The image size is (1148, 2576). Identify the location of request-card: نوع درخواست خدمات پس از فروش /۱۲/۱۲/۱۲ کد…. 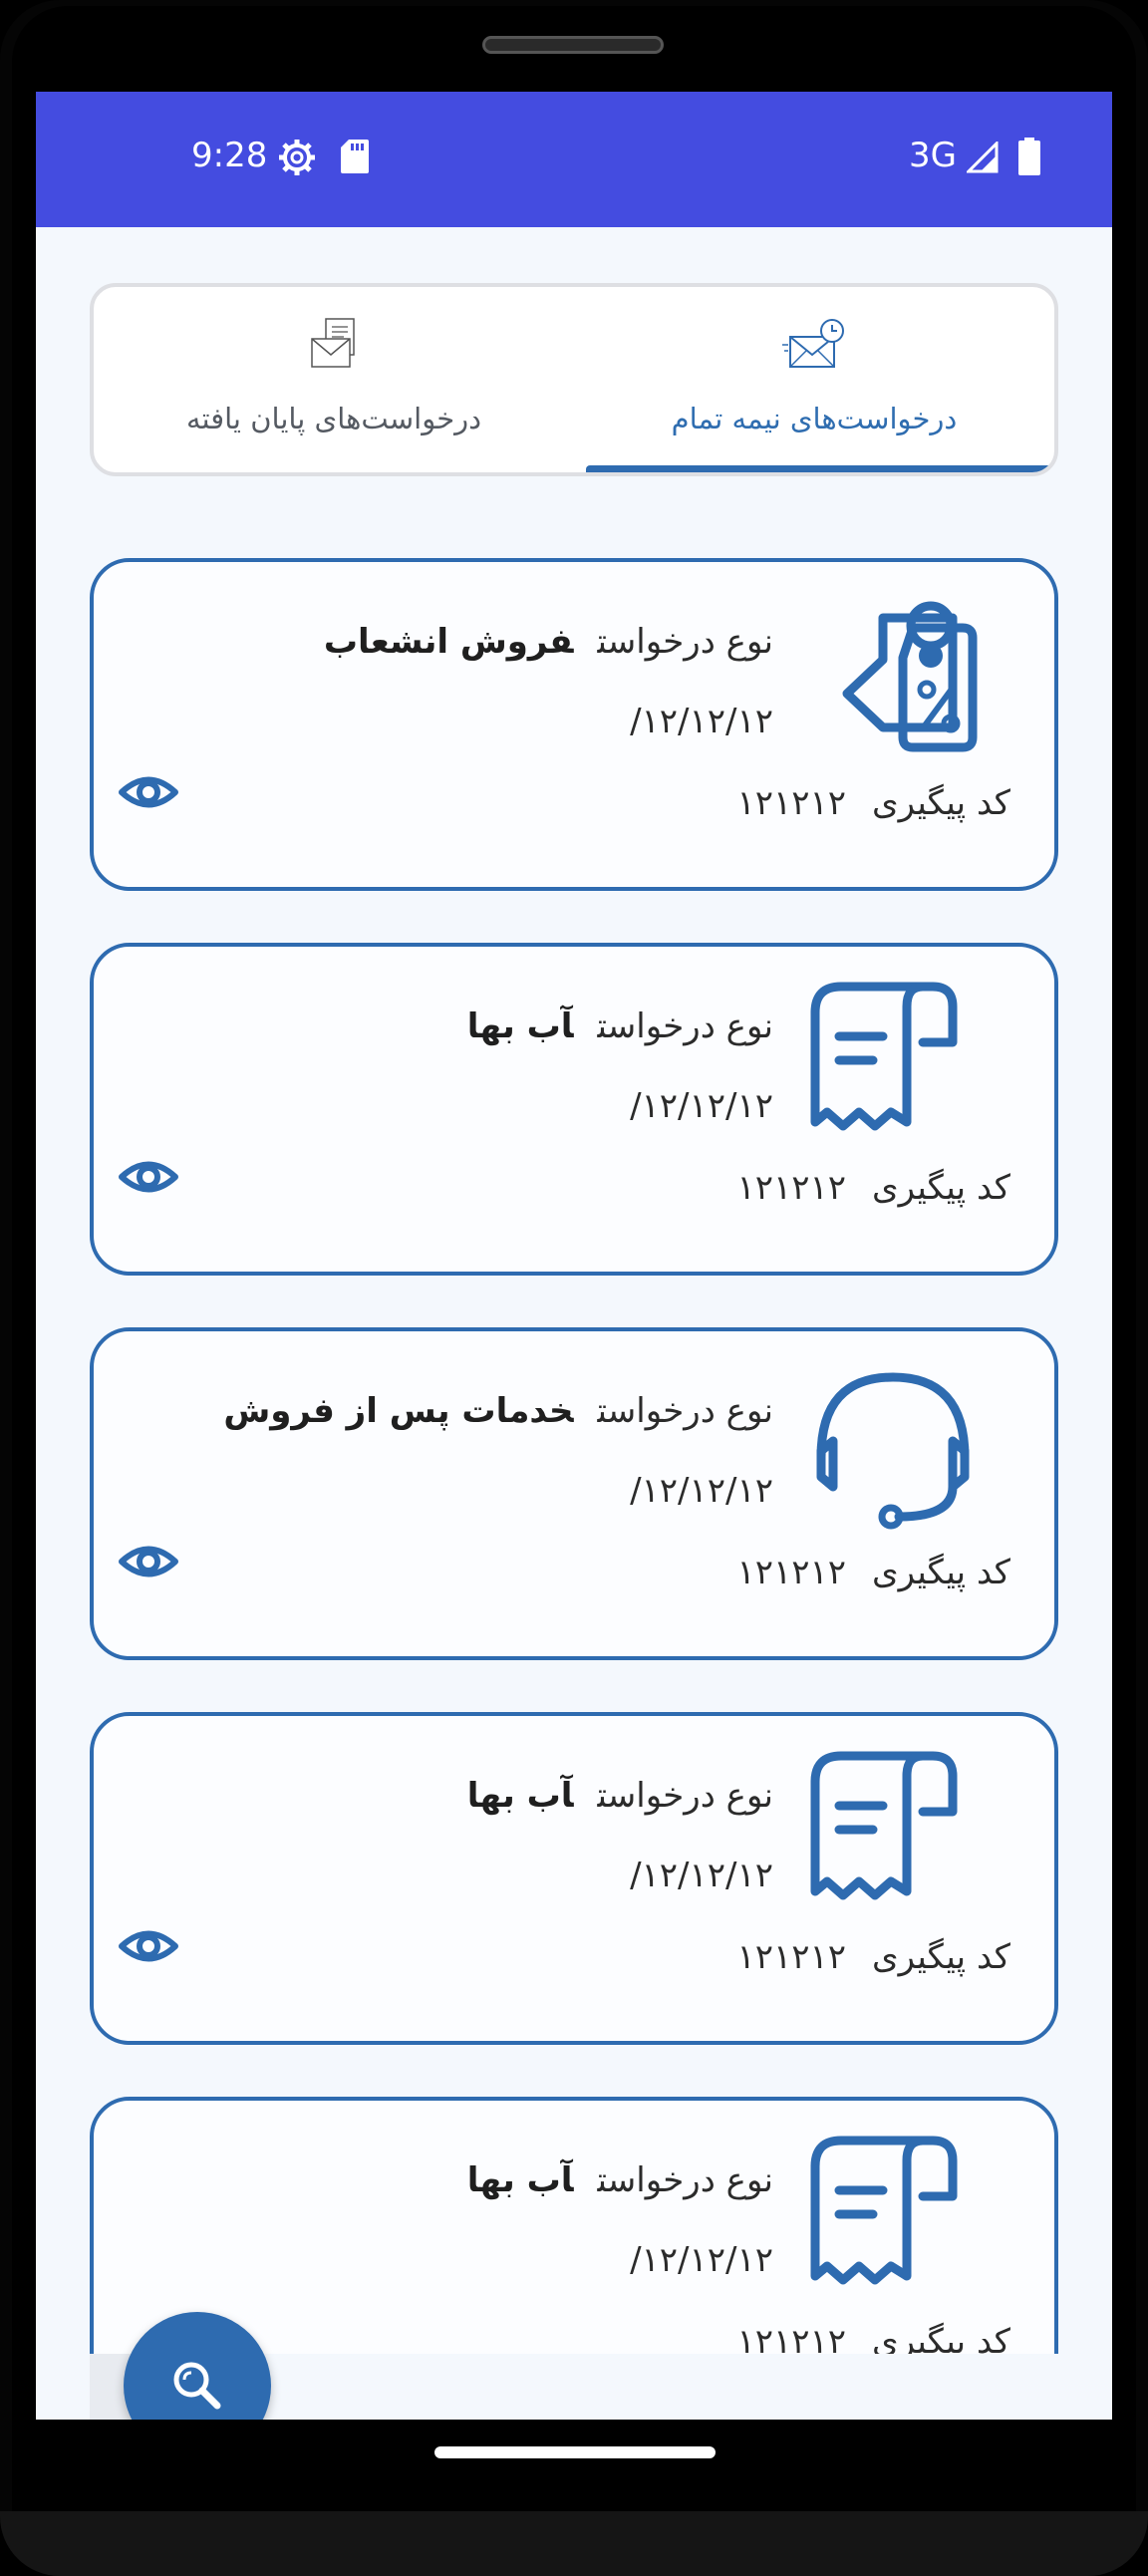
(574, 1493).